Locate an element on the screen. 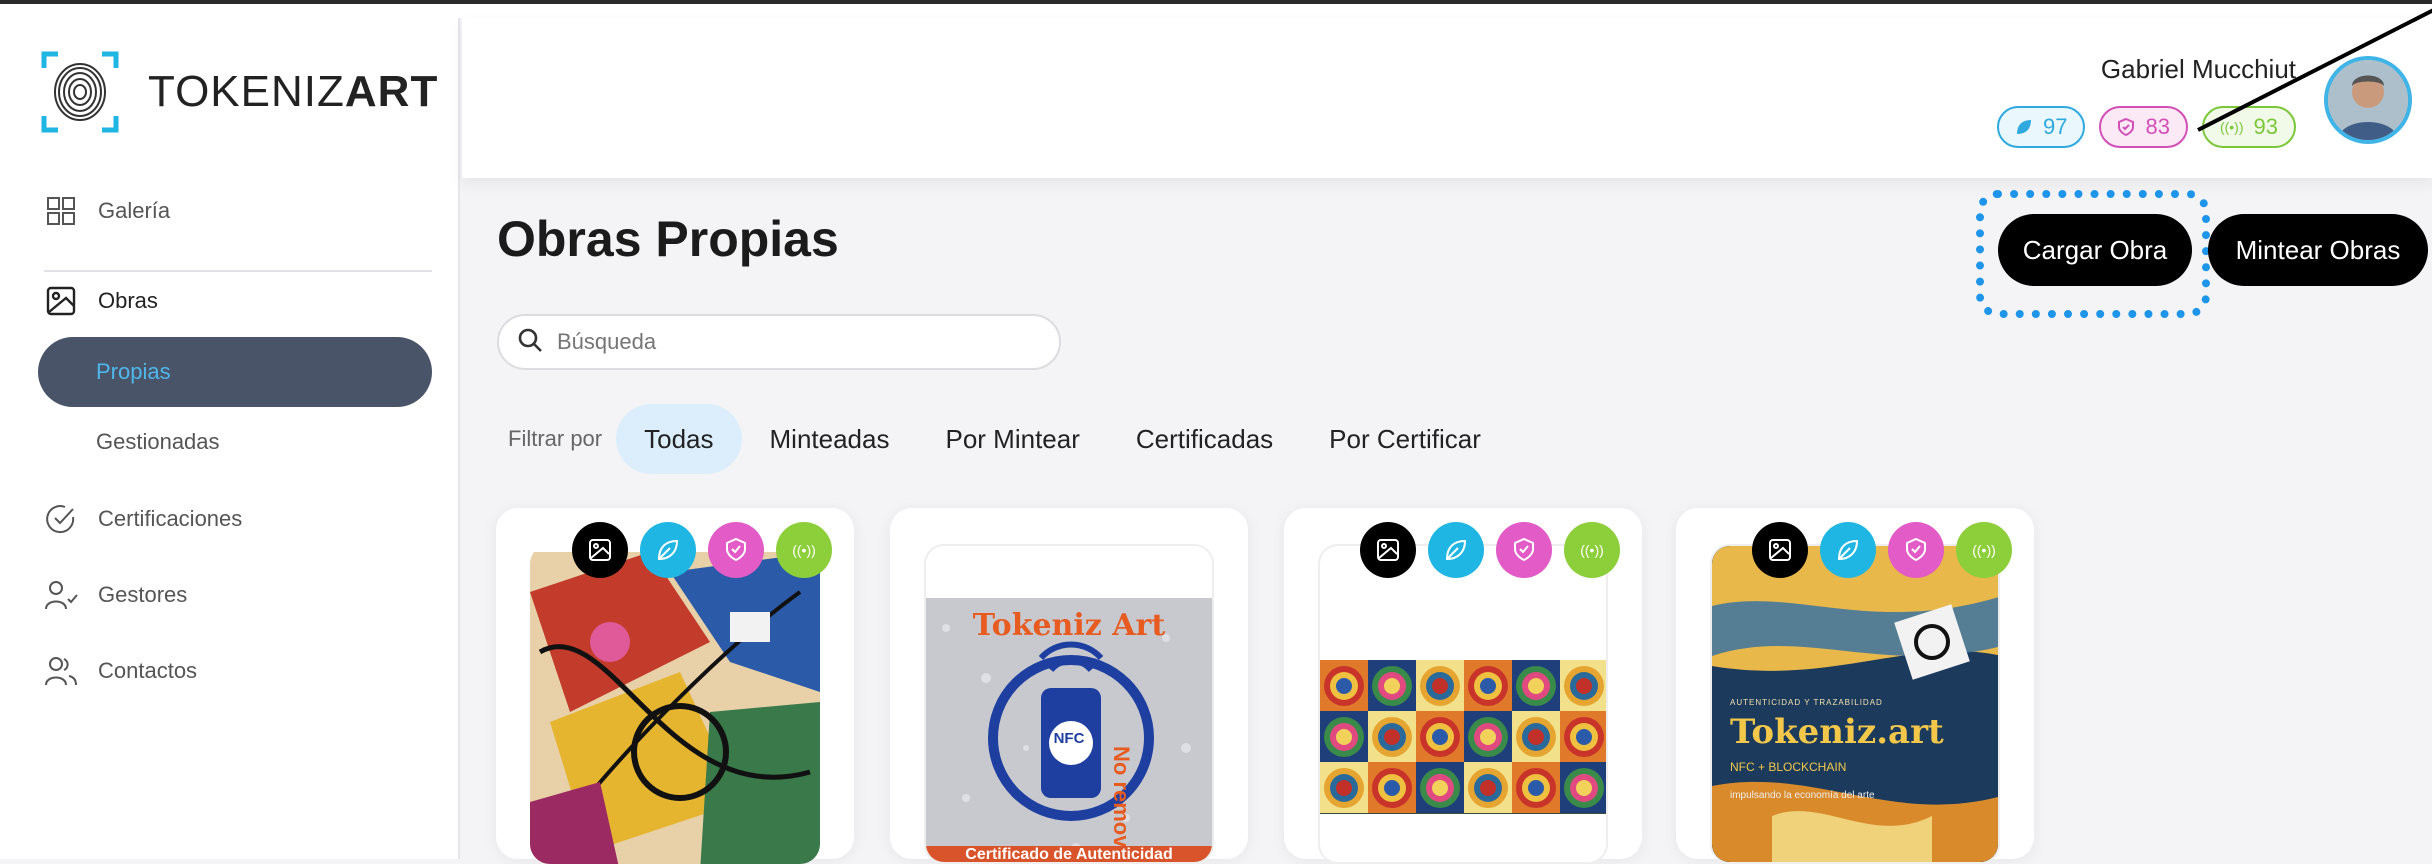 Image resolution: width=2432 pixels, height=864 pixels. certificate-title: Tokeniz Art is located at coordinates (1069, 625).